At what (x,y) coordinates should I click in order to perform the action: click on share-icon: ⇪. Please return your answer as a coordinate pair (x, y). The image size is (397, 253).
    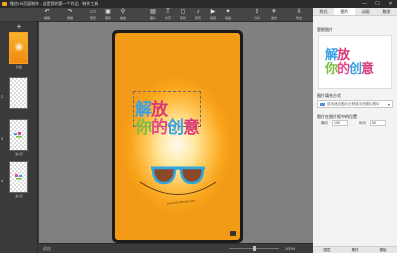
    Looking at the image, I should click on (257, 12).